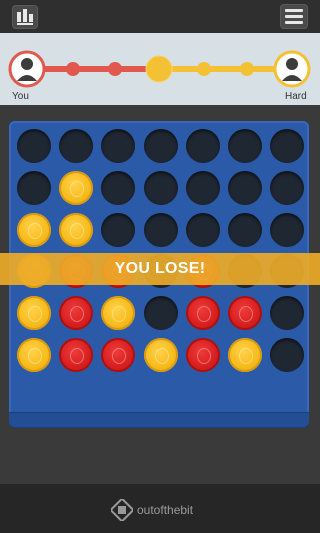  Describe the element at coordinates (292, 64) in the screenshot. I see `opponent-avatar-head` at that location.